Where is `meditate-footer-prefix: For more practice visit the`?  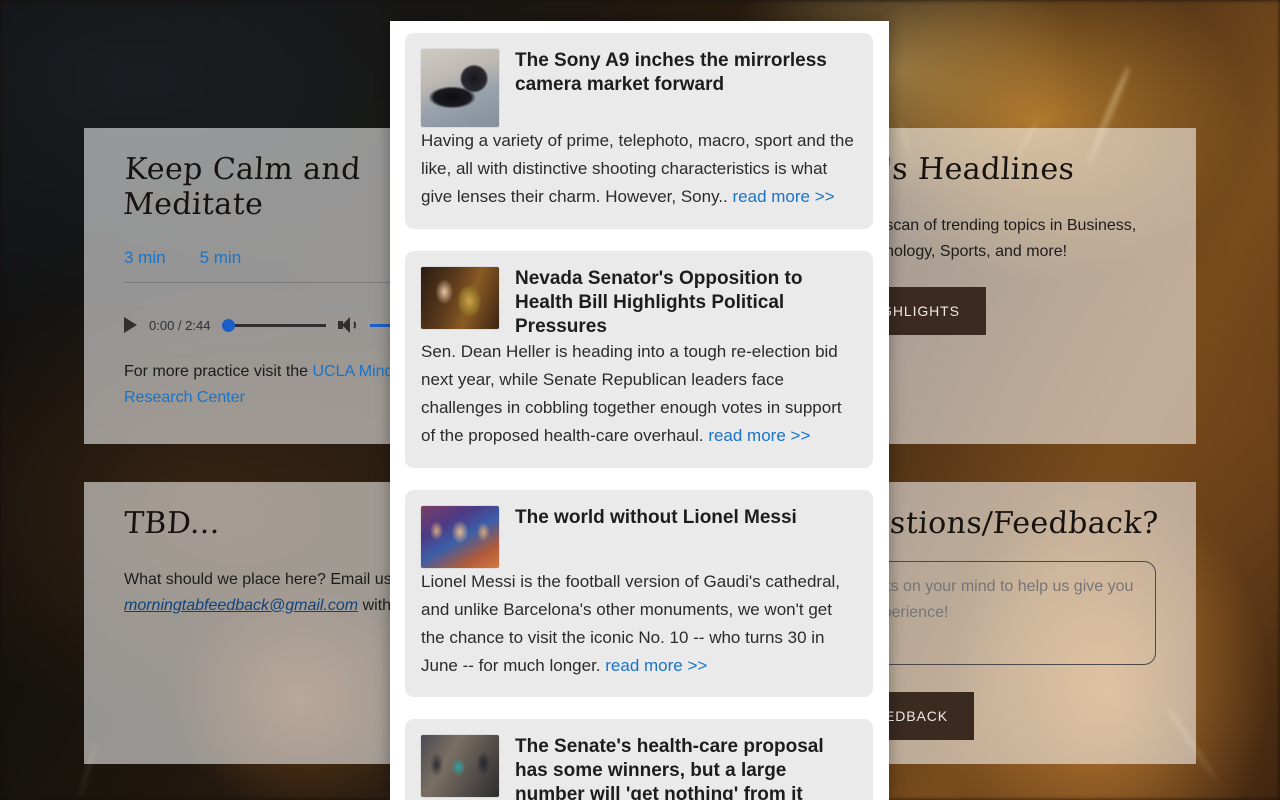 meditate-footer-prefix: For more practice visit the is located at coordinates (218, 371).